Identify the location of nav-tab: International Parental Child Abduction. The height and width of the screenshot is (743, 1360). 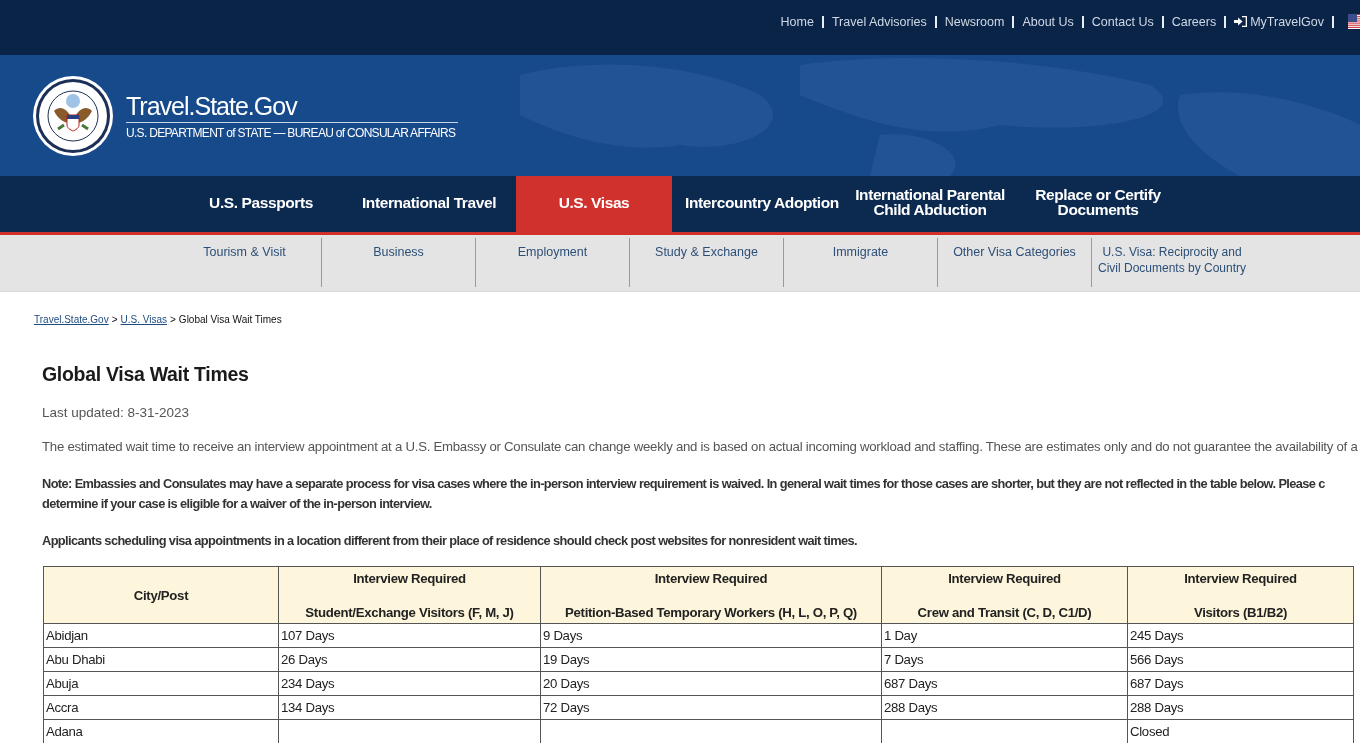
(930, 204).